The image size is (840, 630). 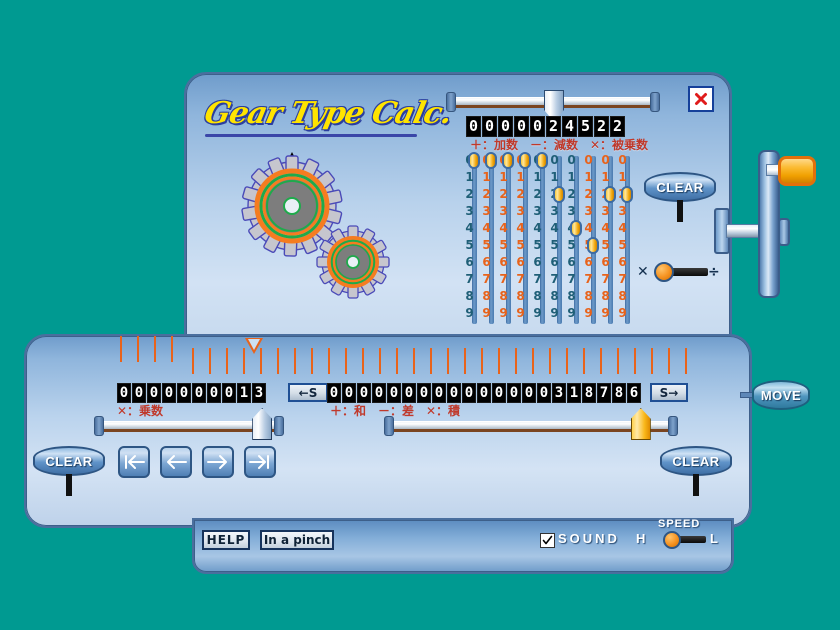 I want to click on crank-handle, so click(x=797, y=171).